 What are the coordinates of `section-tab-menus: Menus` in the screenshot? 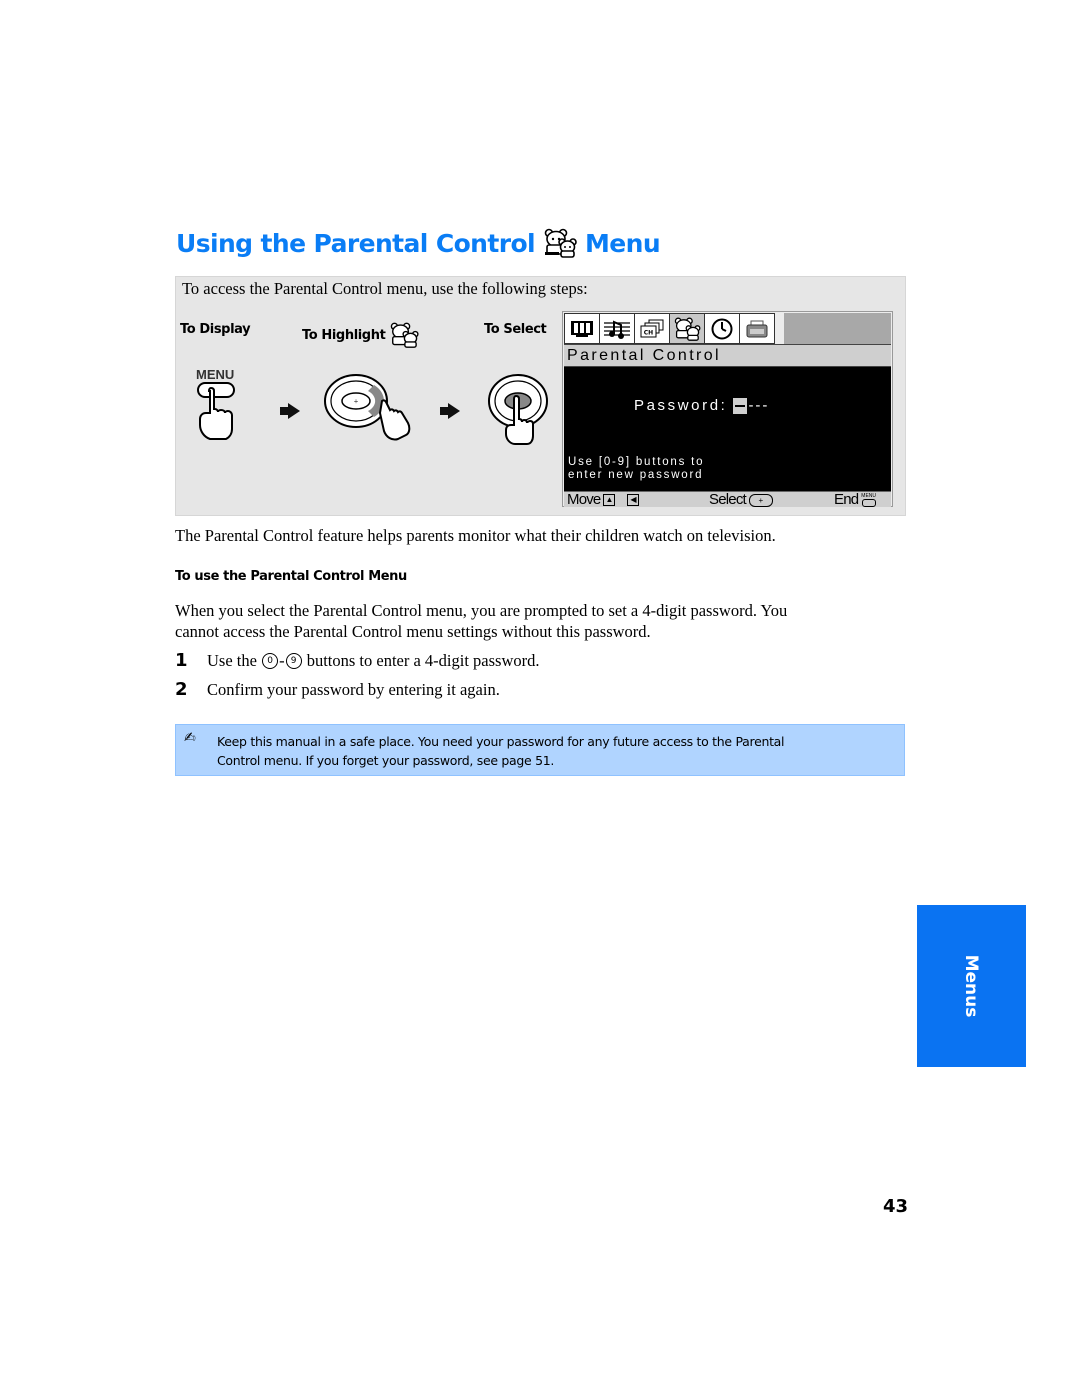 It's located at (971, 986).